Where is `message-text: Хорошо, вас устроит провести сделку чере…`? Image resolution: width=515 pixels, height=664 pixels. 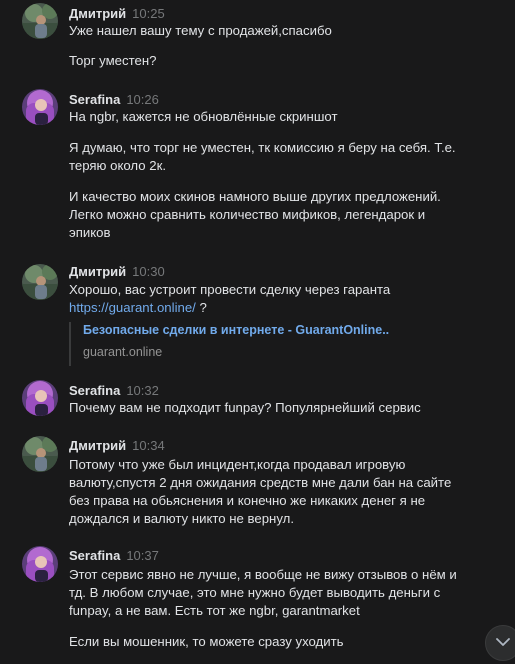 message-text: Хорошо, вас устроит провести сделку чере… is located at coordinates (230, 289).